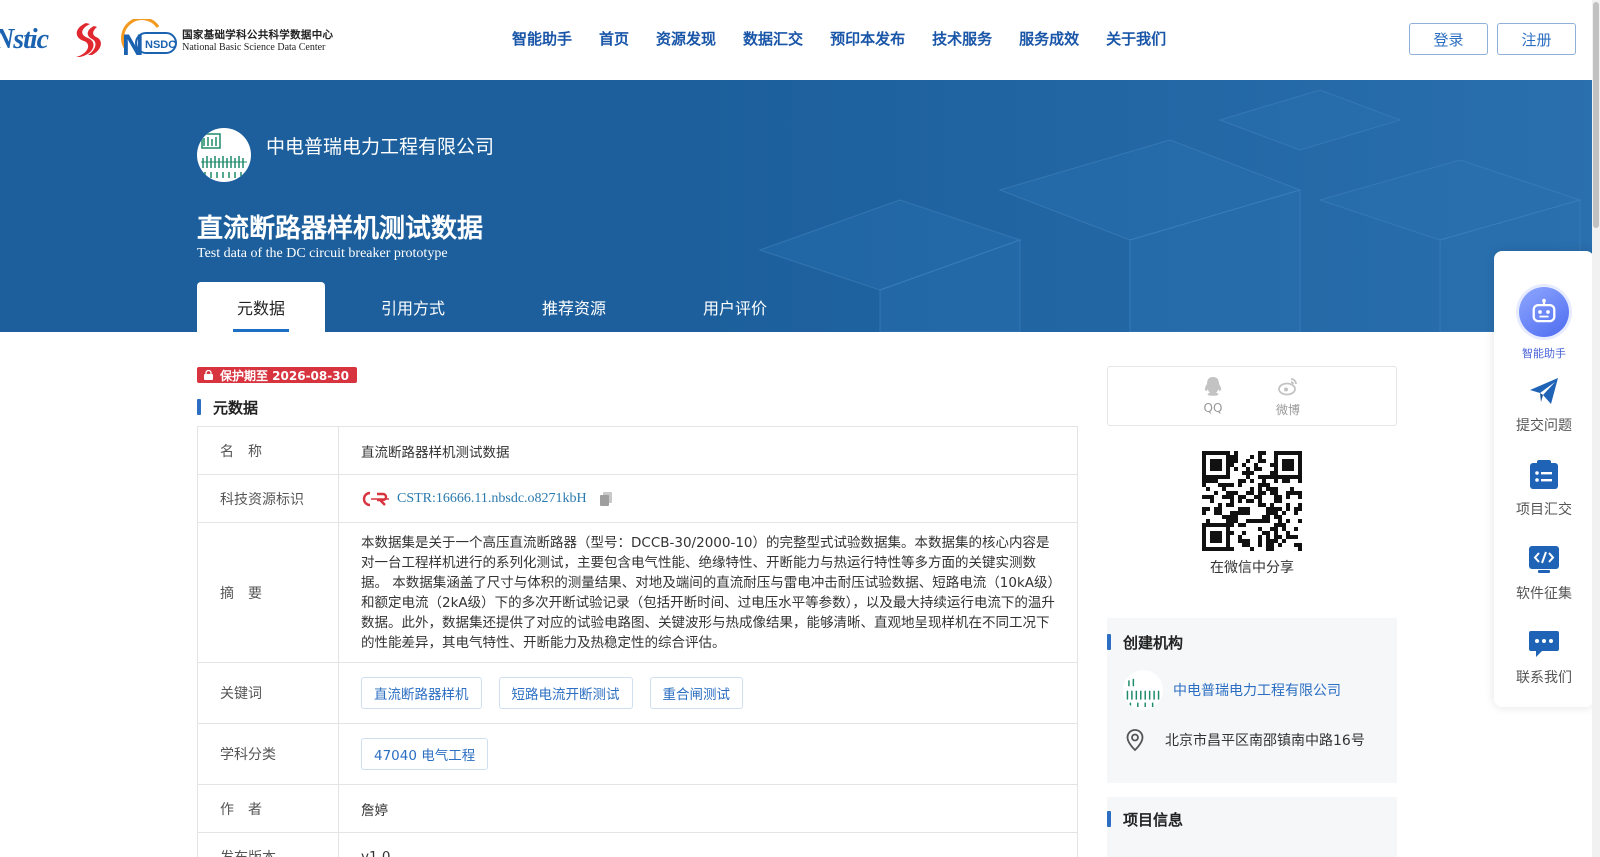 This screenshot has height=857, width=1600. Describe the element at coordinates (1544, 405) in the screenshot. I see `float-submit-issue: 提交问题` at that location.